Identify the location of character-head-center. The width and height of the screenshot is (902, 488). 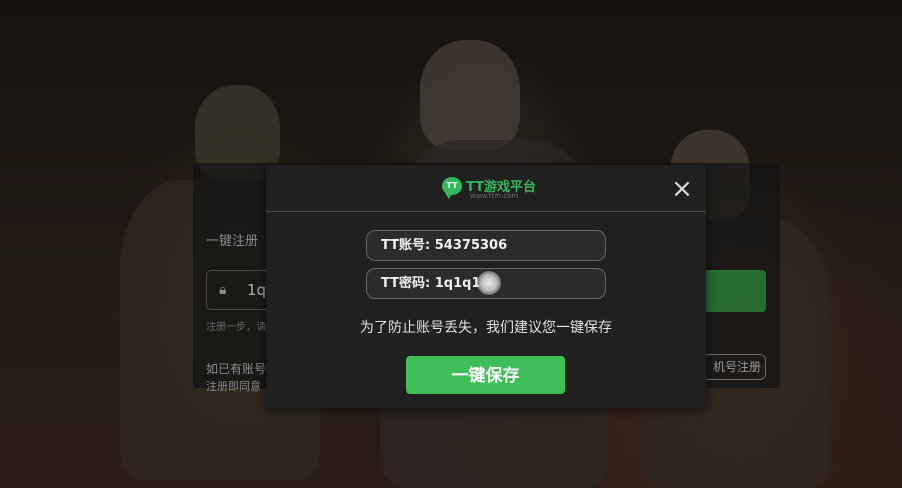
(470, 95).